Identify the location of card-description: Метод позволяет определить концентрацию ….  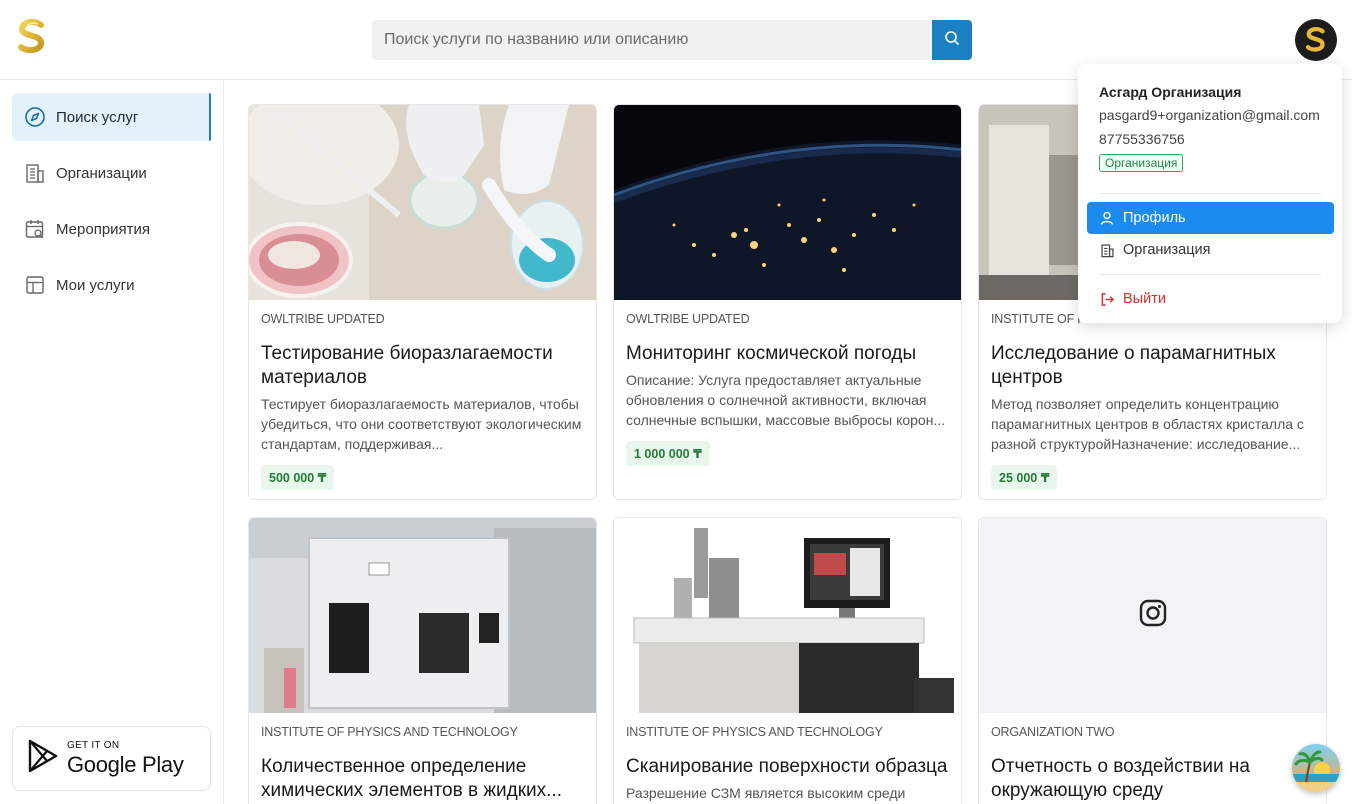
(1147, 424).